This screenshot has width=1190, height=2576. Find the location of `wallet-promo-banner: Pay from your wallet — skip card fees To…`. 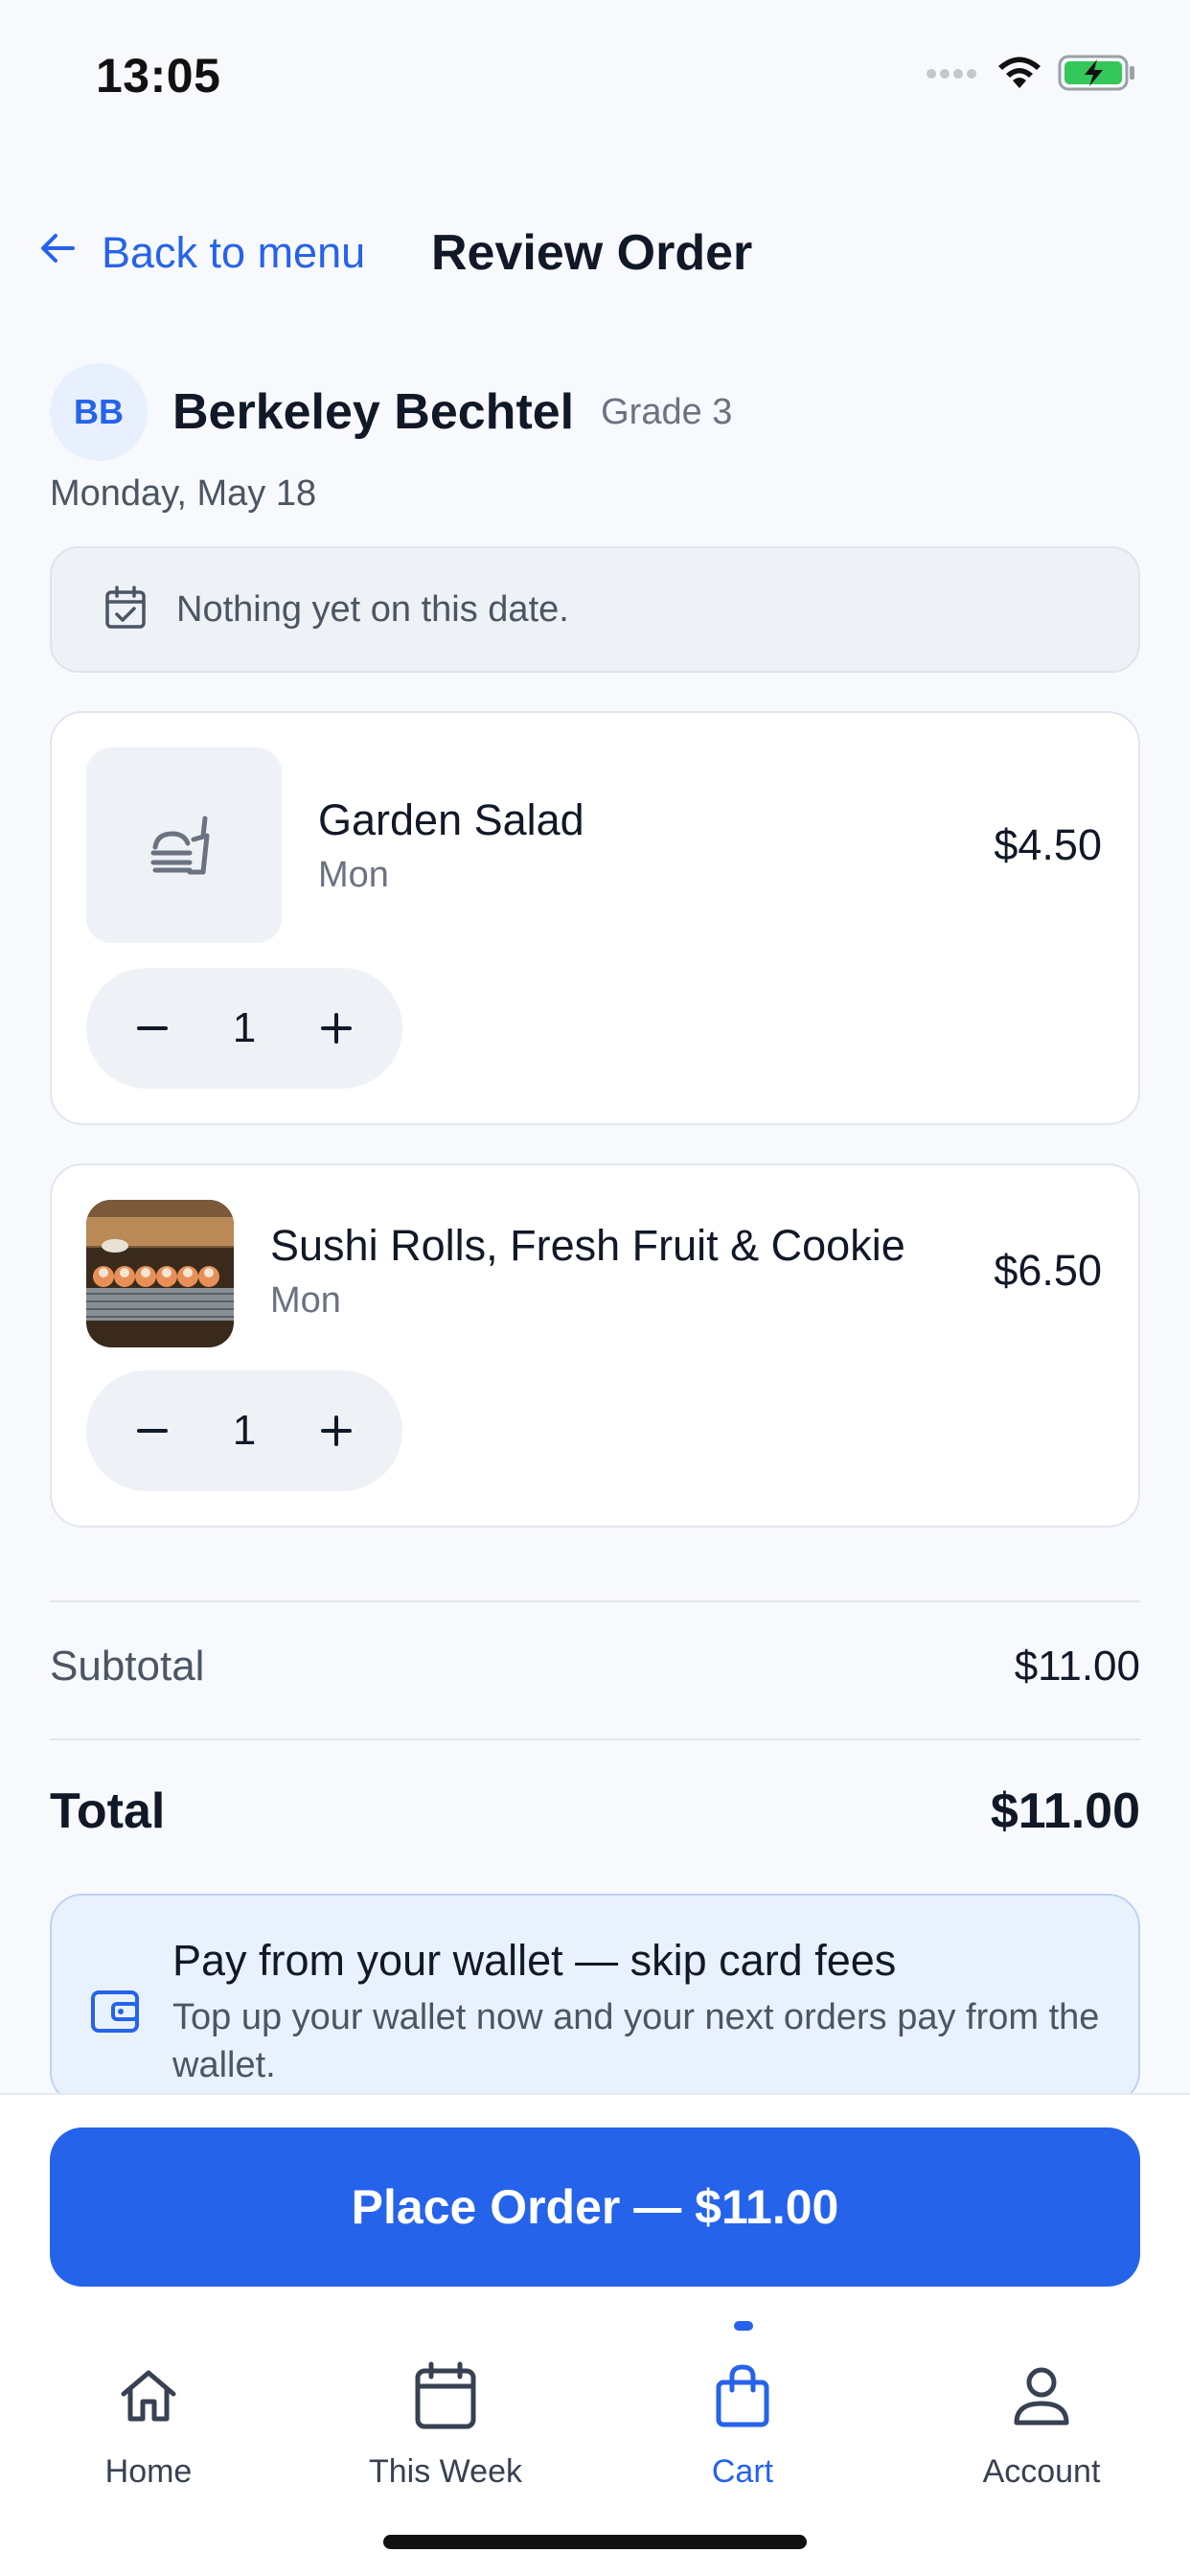

wallet-promo-banner: Pay from your wallet — skip card fees To… is located at coordinates (595, 1999).